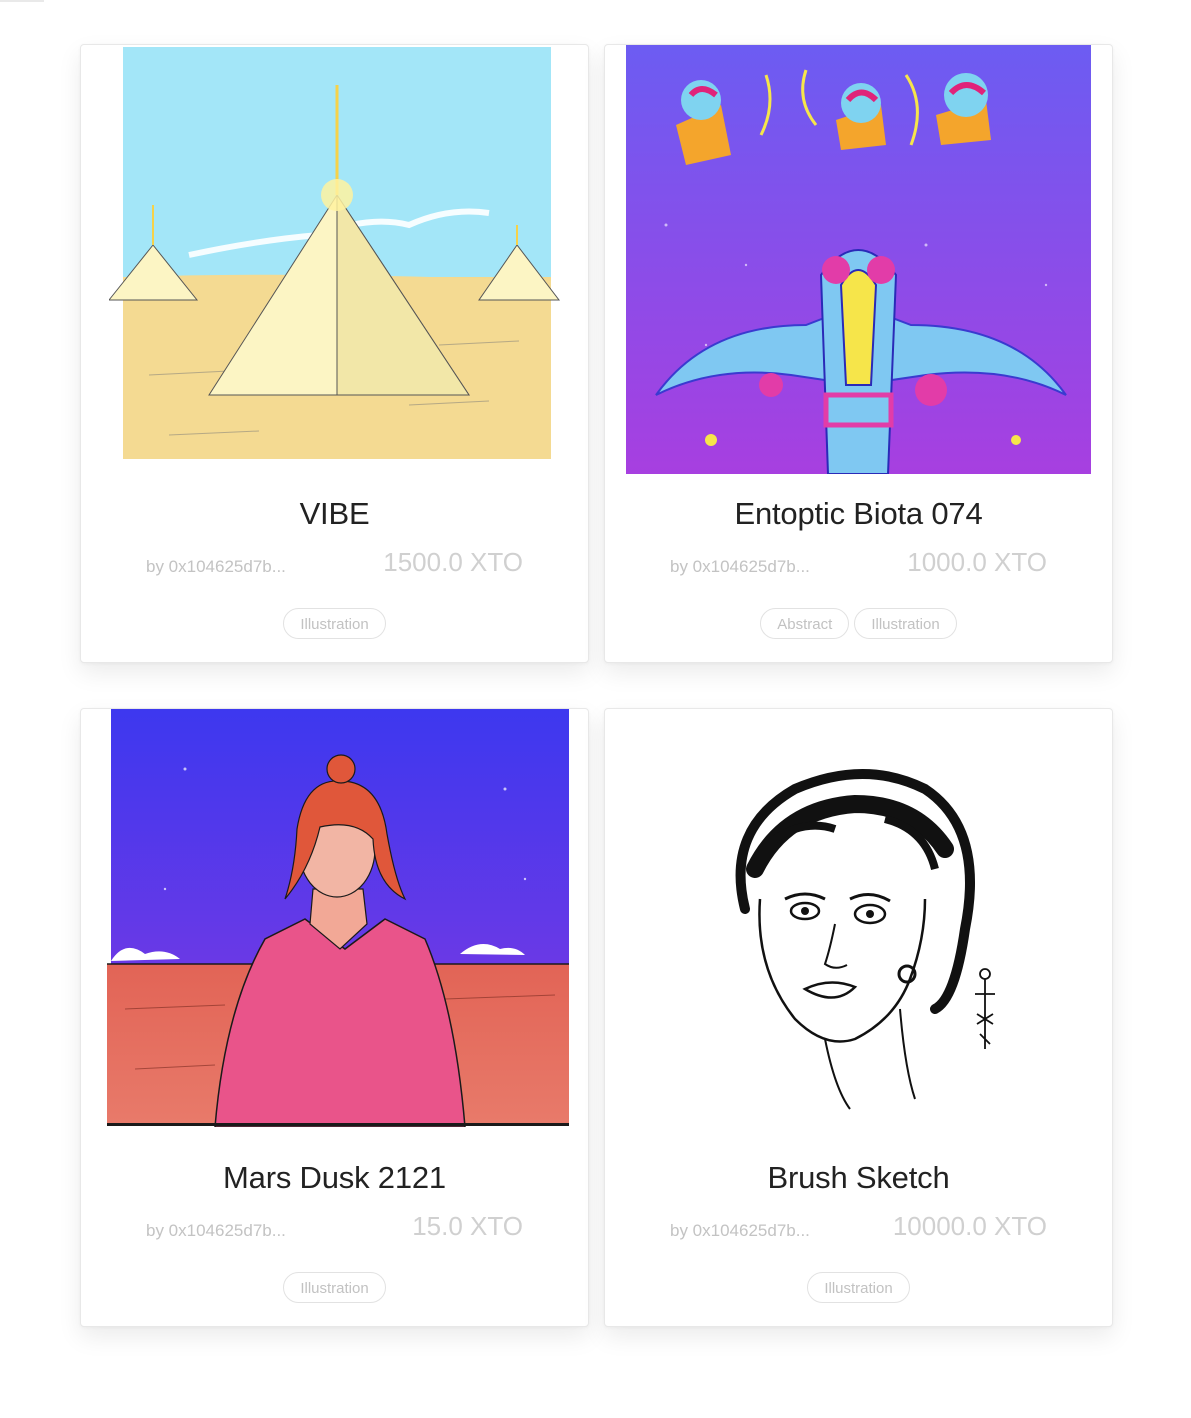 This screenshot has width=1191, height=1418. Describe the element at coordinates (858, 514) in the screenshot. I see `artwork-title: Entoptic Biota 074` at that location.